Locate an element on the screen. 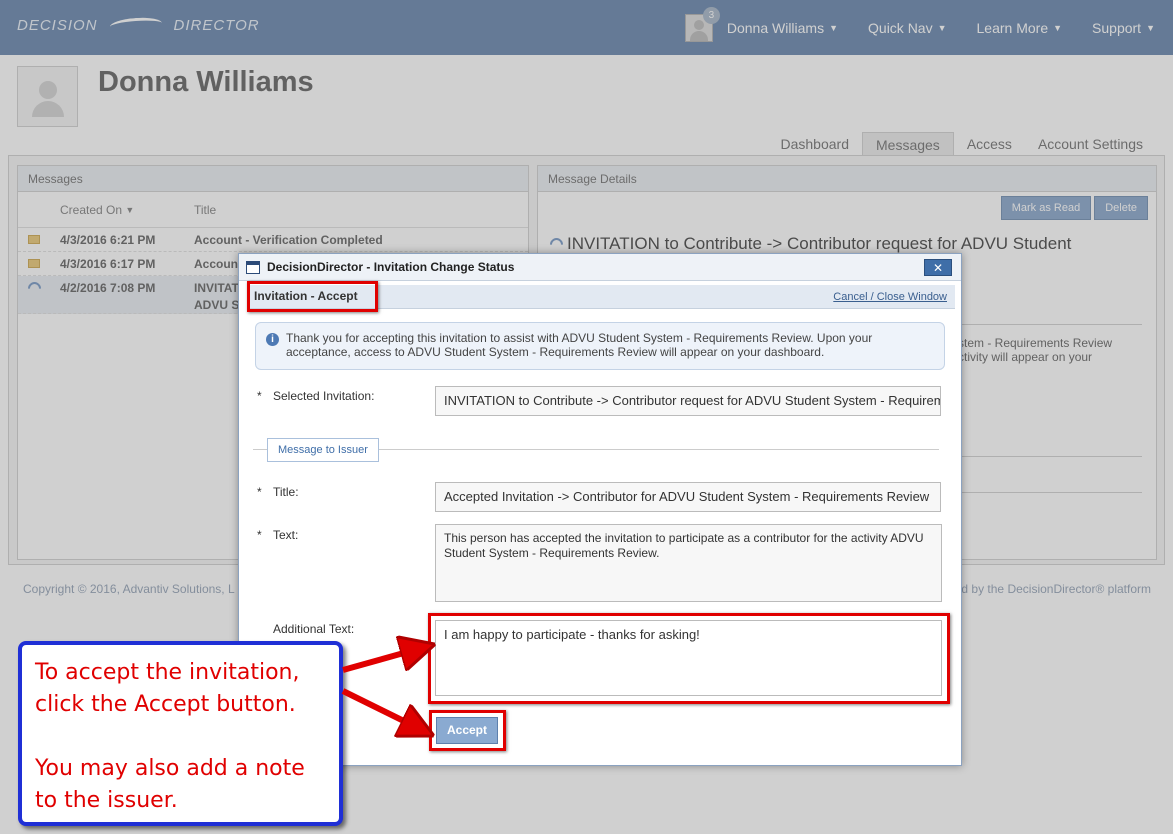  user-menu: Donna Williams ▼ is located at coordinates (782, 28).